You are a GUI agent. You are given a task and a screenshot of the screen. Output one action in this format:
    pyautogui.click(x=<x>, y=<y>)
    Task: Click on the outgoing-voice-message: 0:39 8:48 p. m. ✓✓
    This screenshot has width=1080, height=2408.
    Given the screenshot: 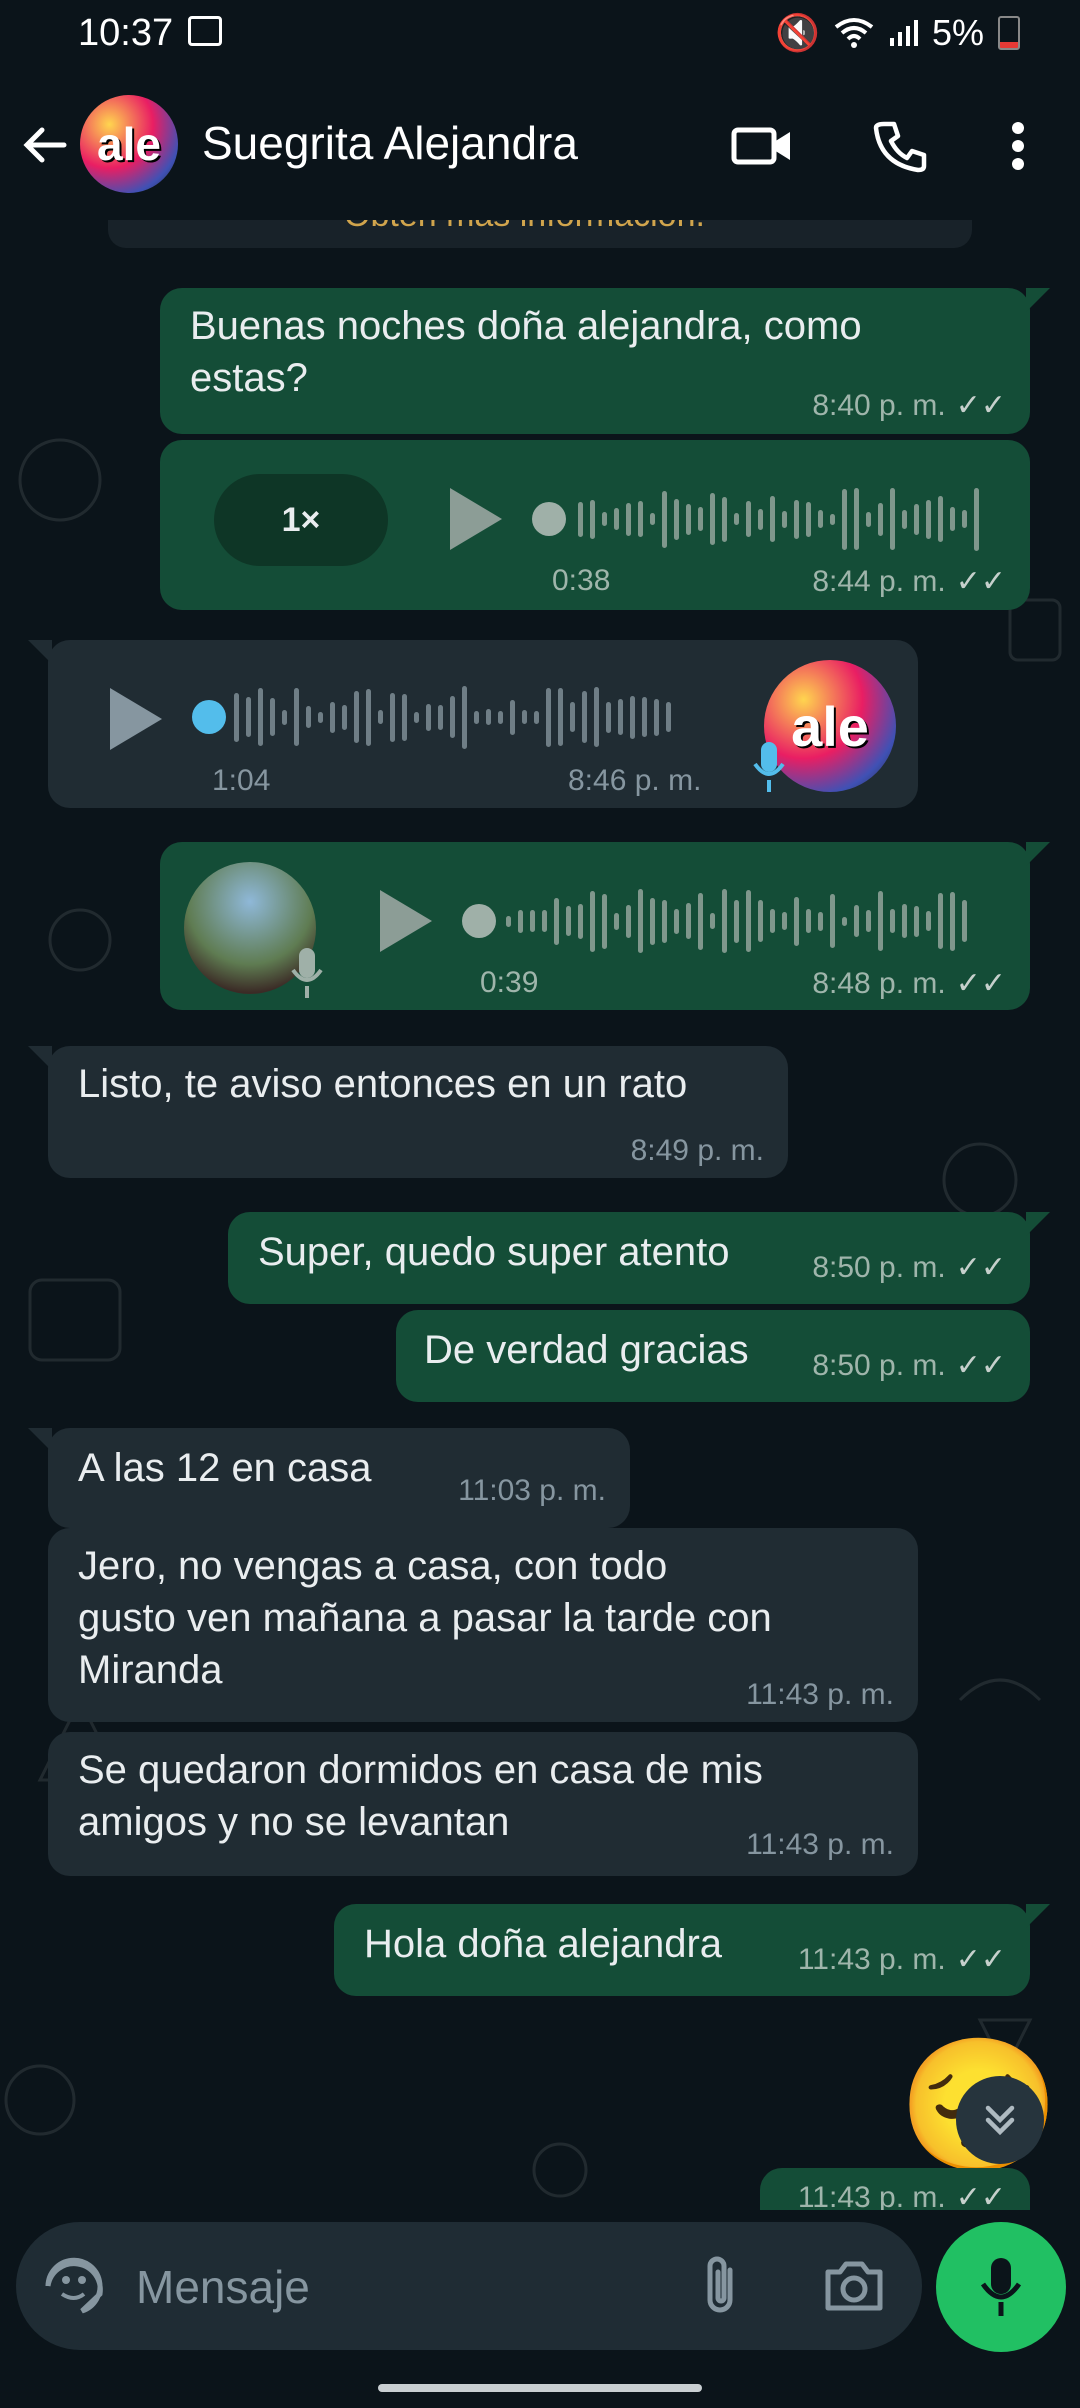 What is the action you would take?
    pyautogui.click(x=605, y=926)
    